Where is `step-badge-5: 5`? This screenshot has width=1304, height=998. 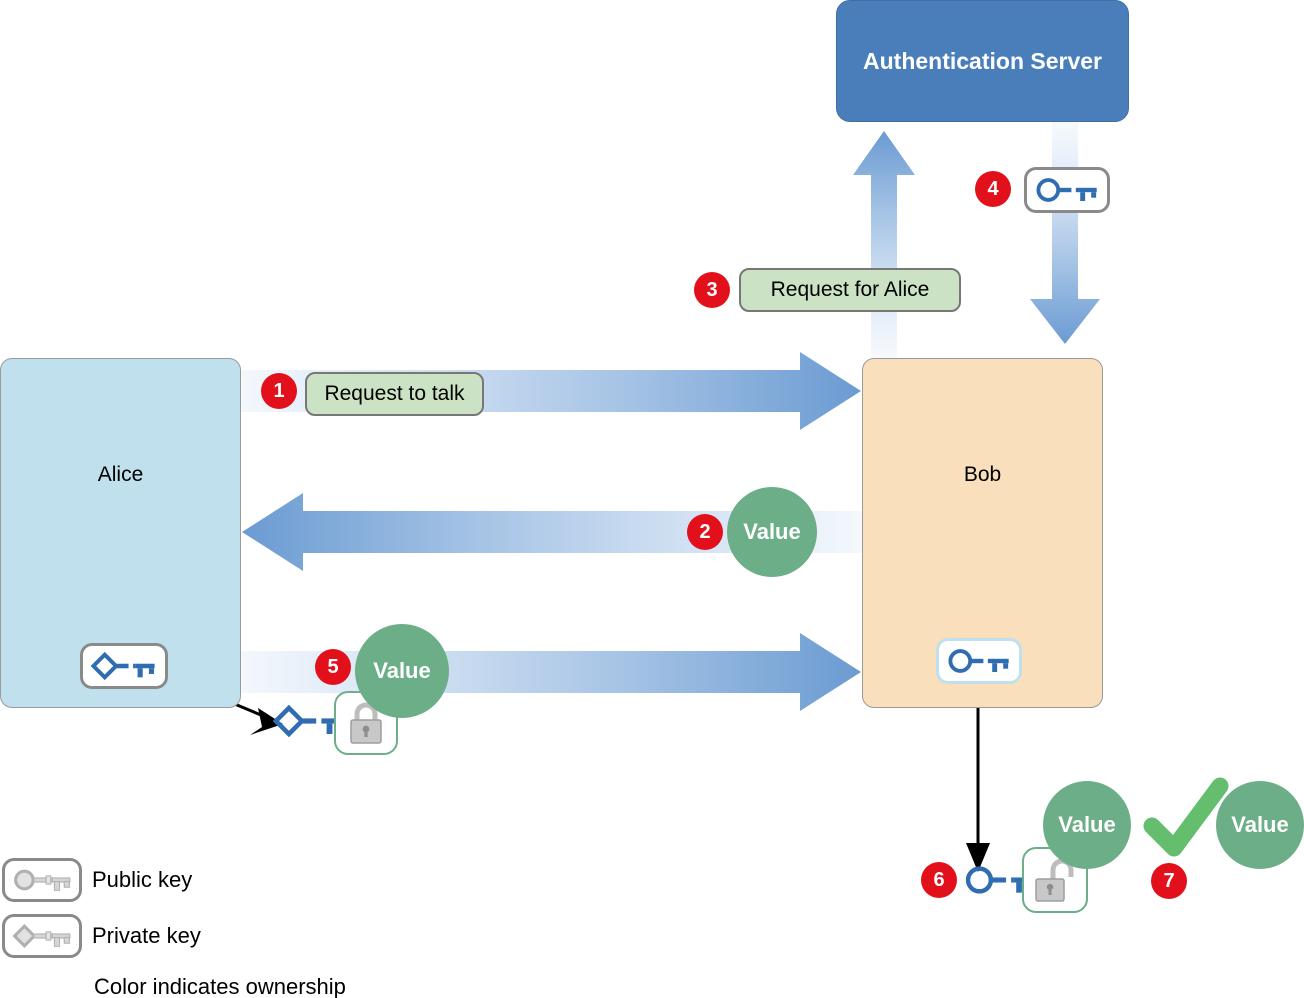 step-badge-5: 5 is located at coordinates (333, 667).